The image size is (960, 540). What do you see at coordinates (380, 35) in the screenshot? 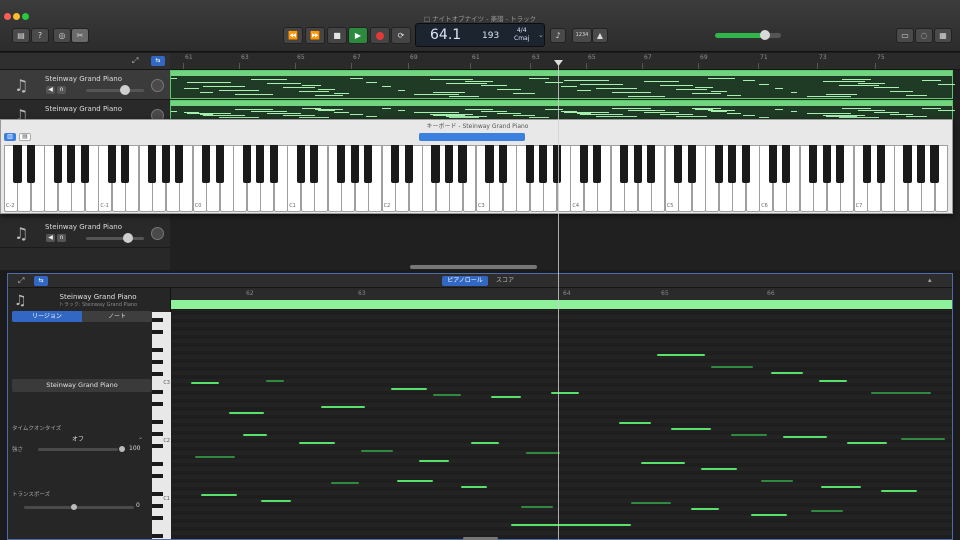
I see `record-button` at bounding box center [380, 35].